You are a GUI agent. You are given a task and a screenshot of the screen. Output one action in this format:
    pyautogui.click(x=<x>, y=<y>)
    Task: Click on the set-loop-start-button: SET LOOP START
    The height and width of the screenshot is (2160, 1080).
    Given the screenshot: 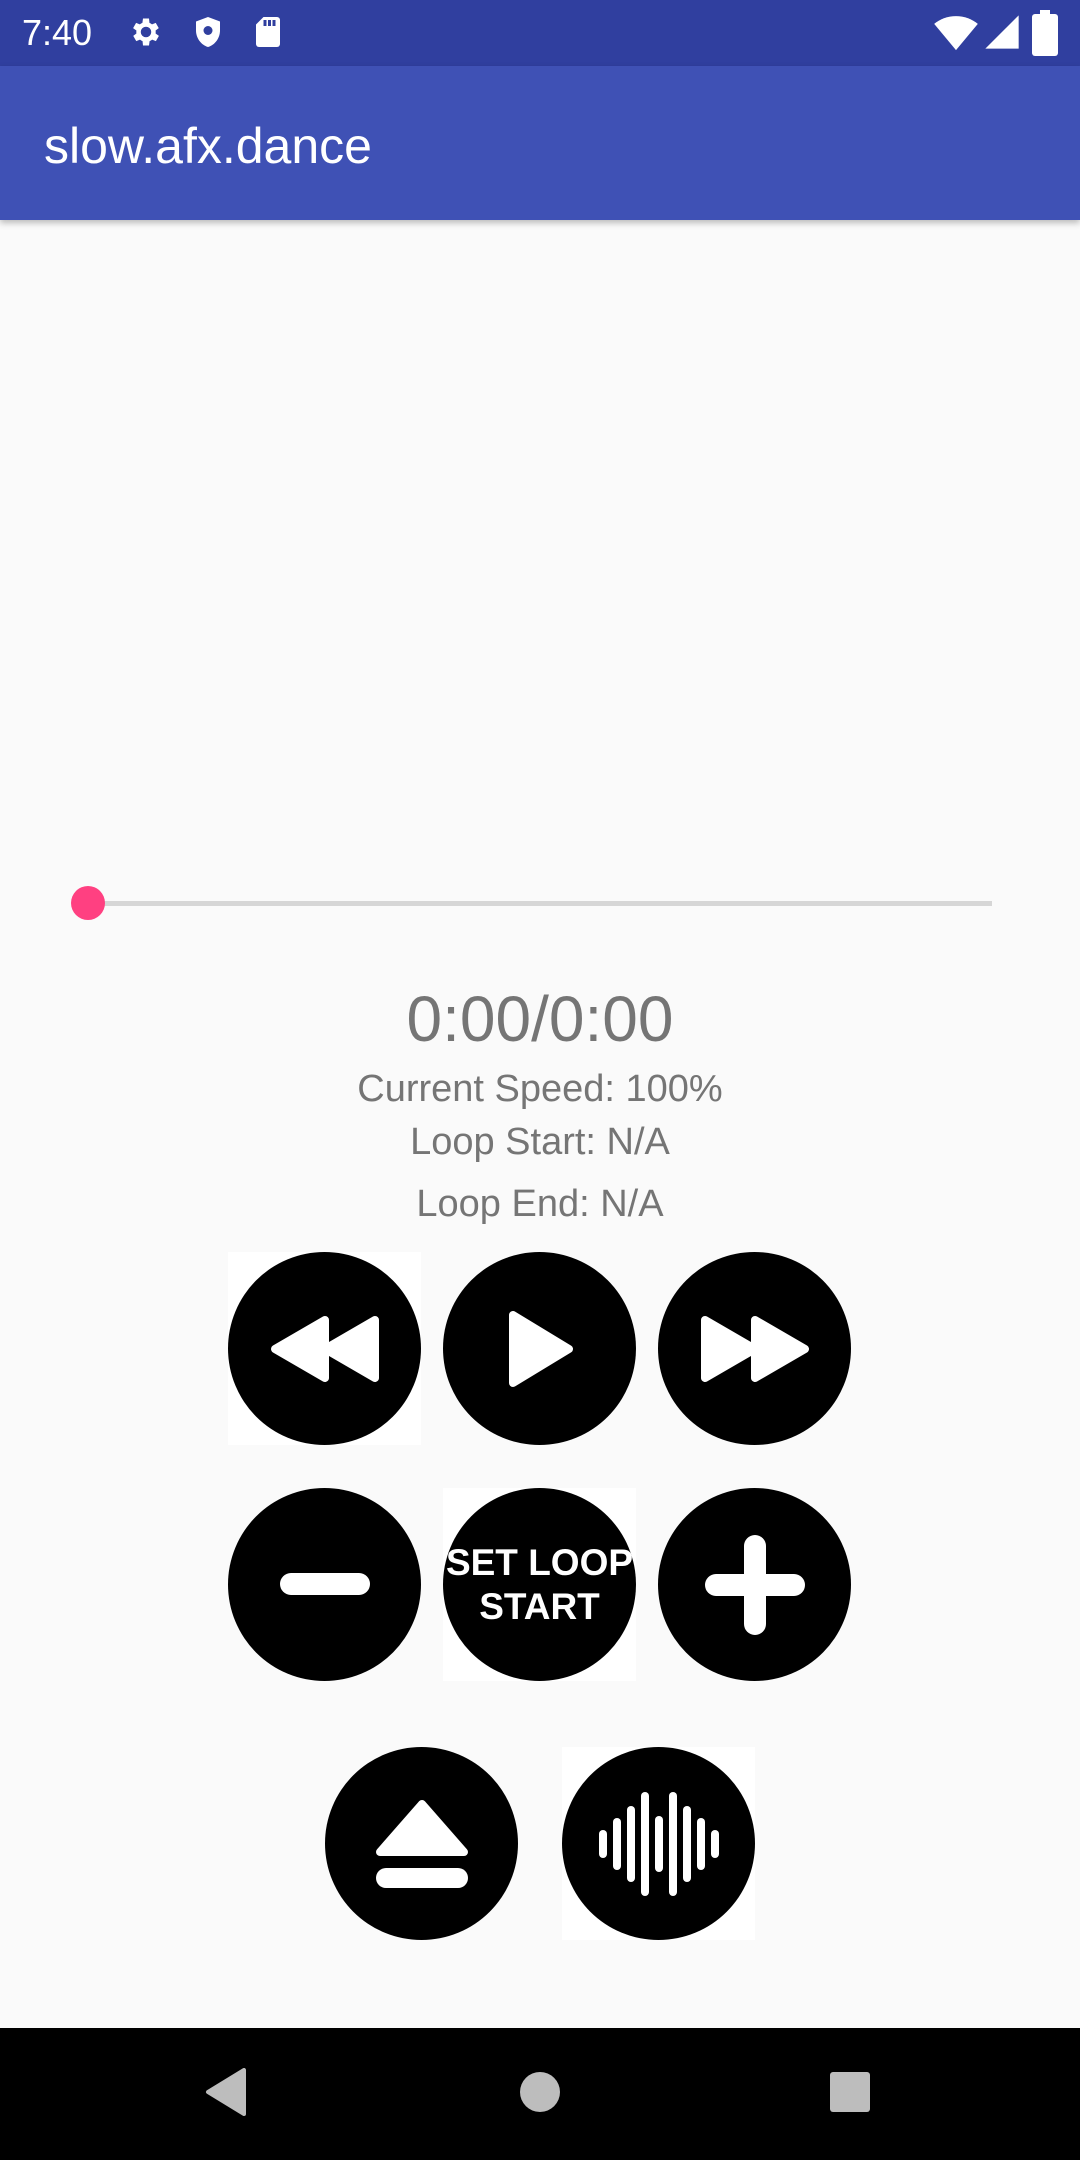 What is the action you would take?
    pyautogui.click(x=539, y=1584)
    